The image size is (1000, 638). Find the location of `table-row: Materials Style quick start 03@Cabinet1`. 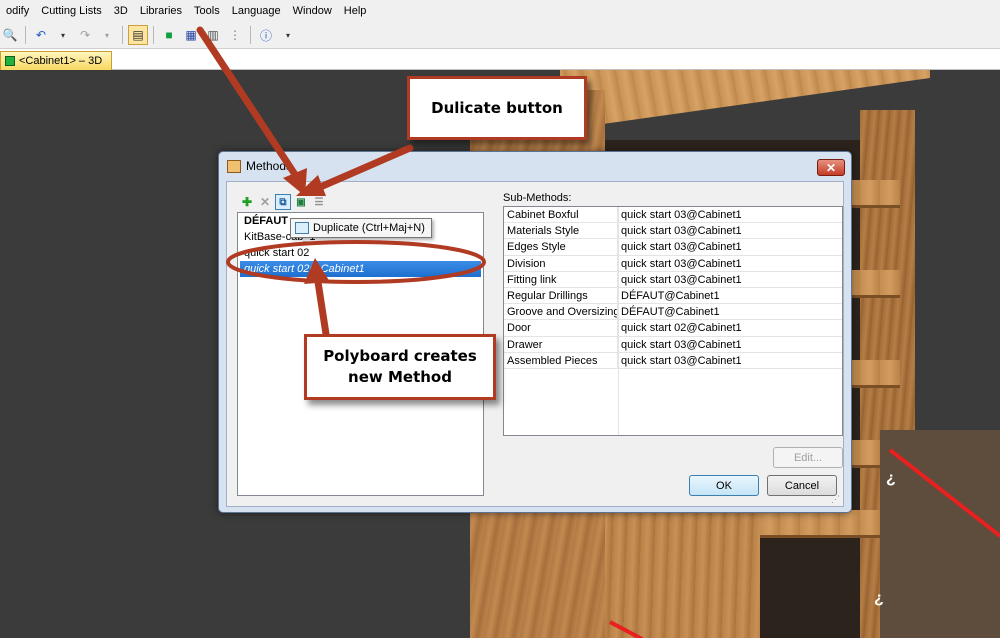

table-row: Materials Style quick start 03@Cabinet1 is located at coordinates (673, 231).